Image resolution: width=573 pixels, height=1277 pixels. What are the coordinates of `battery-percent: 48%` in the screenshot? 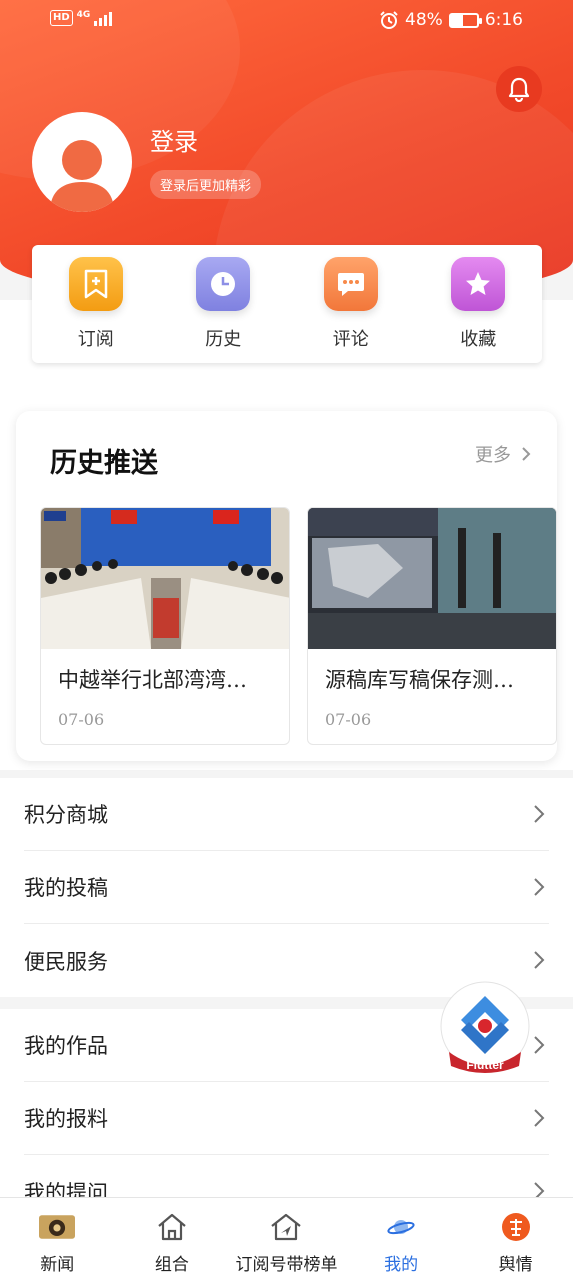 It's located at (424, 20).